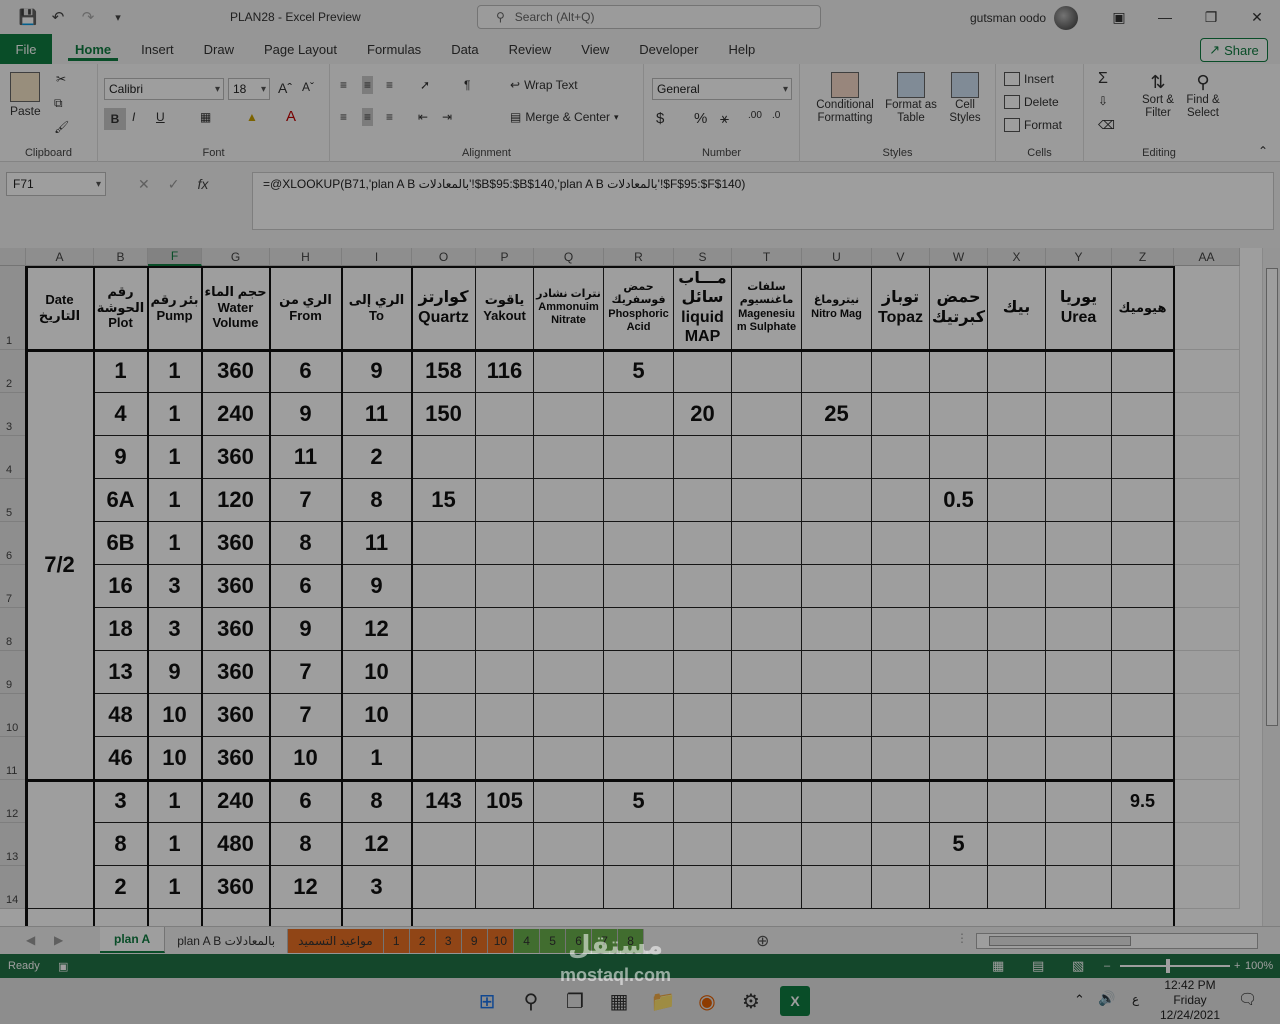  Describe the element at coordinates (1119, 17) in the screenshot. I see `ribbon-display-icon: ▣` at that location.